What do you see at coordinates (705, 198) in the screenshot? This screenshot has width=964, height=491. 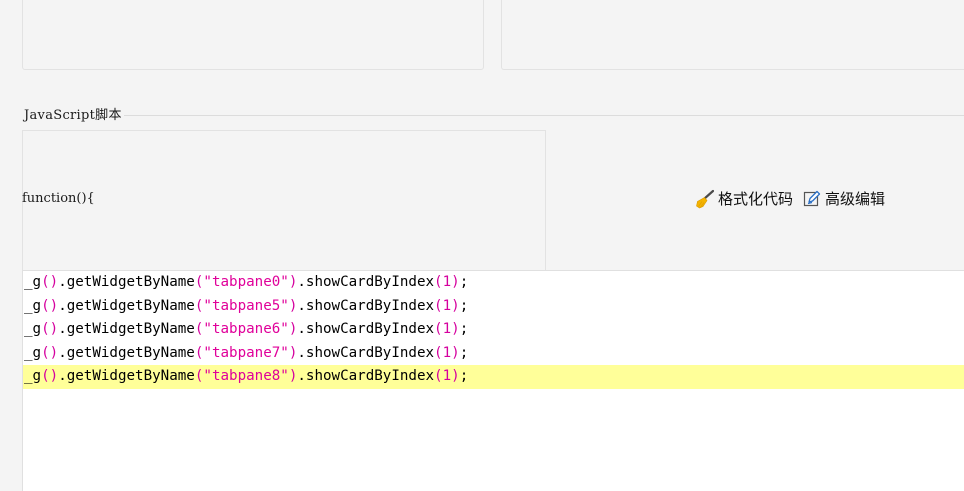 I see `broom-icon` at bounding box center [705, 198].